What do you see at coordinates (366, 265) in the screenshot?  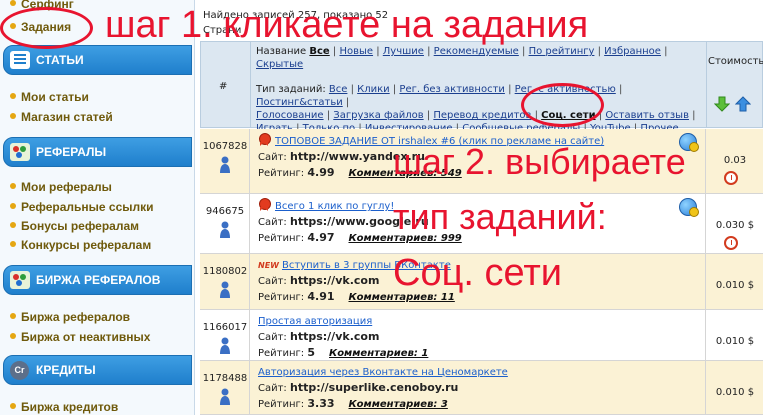 I see `task-title-link: Вступить в 3 группы ВКонтакте` at bounding box center [366, 265].